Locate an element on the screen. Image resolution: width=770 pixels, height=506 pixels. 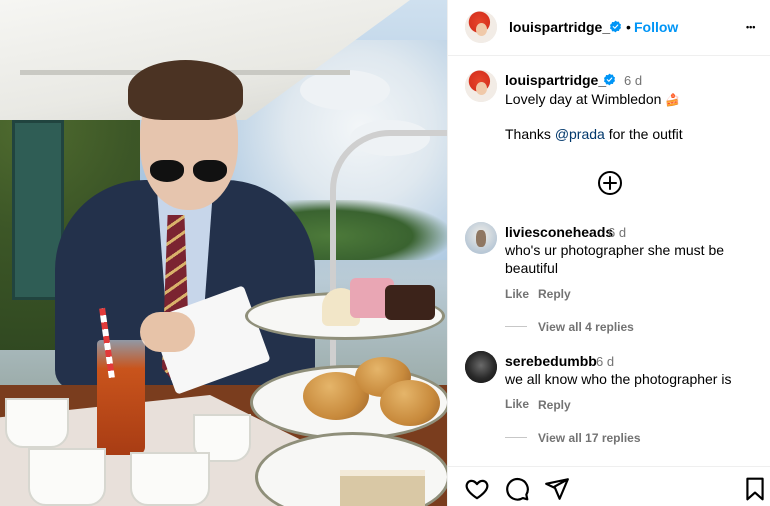
heart-icon is located at coordinates (477, 489).